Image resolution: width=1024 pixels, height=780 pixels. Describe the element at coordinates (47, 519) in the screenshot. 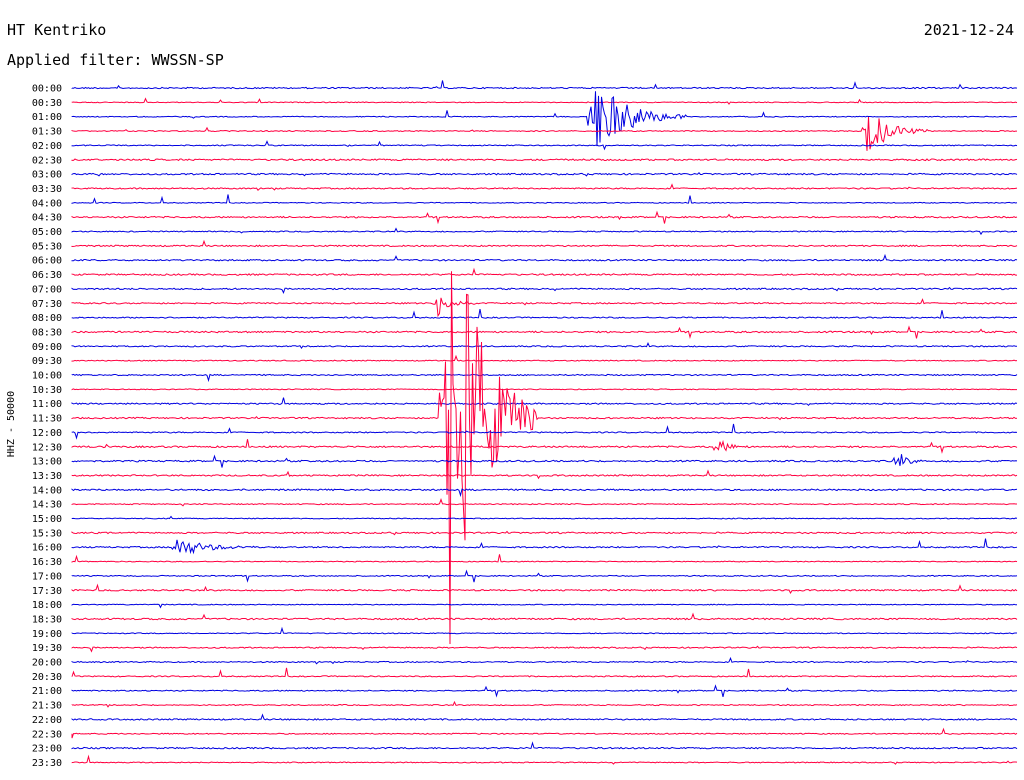

I see `tick-label: 15:00` at that location.